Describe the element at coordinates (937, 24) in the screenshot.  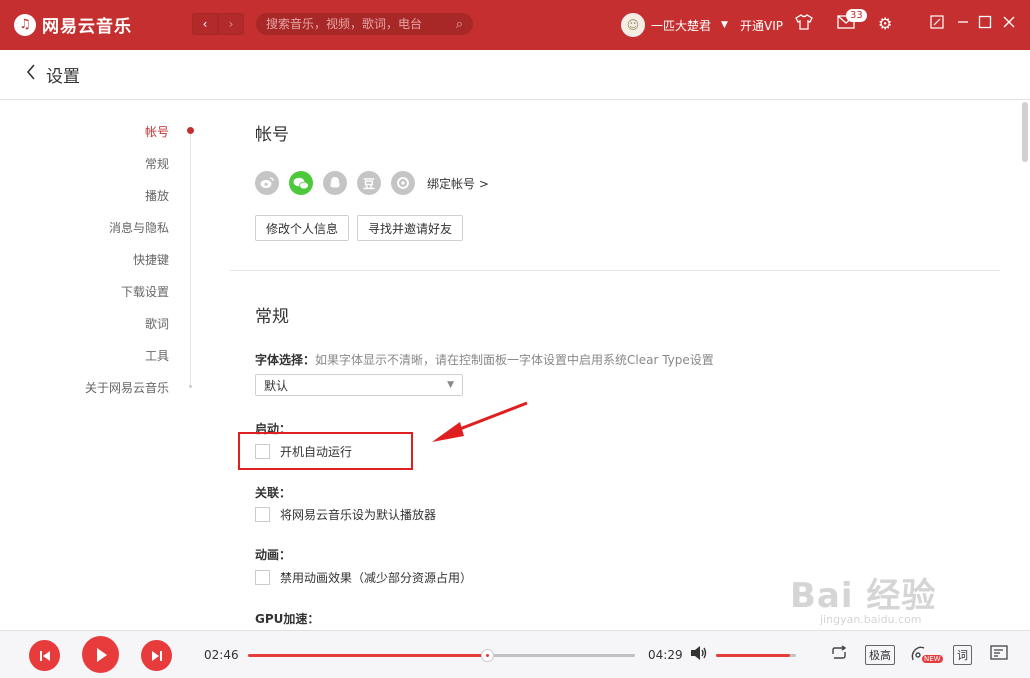
I see `mini-mode-icon` at that location.